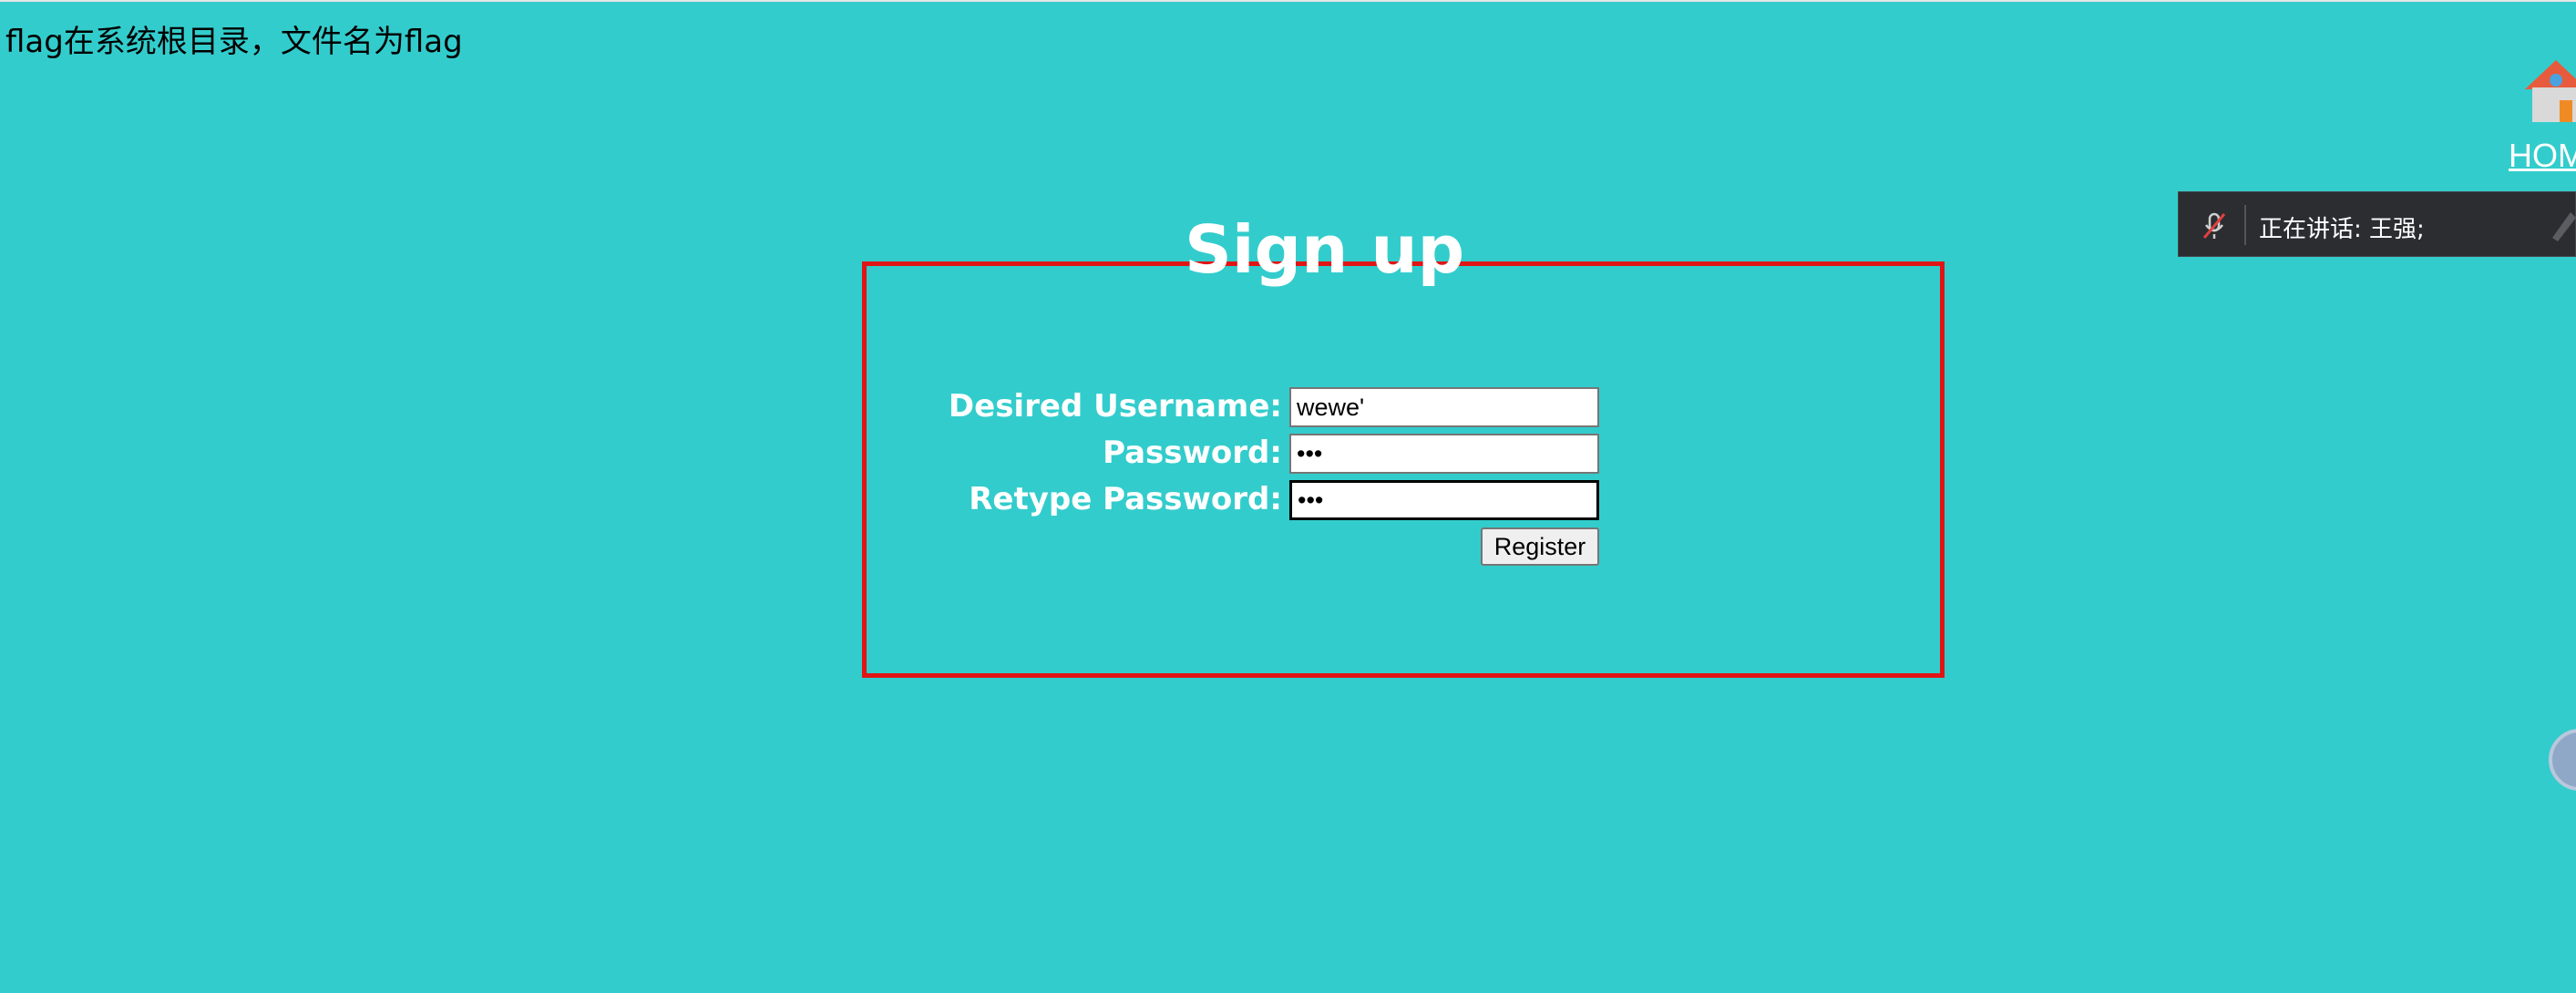  I want to click on retype-password-input, so click(1444, 500).